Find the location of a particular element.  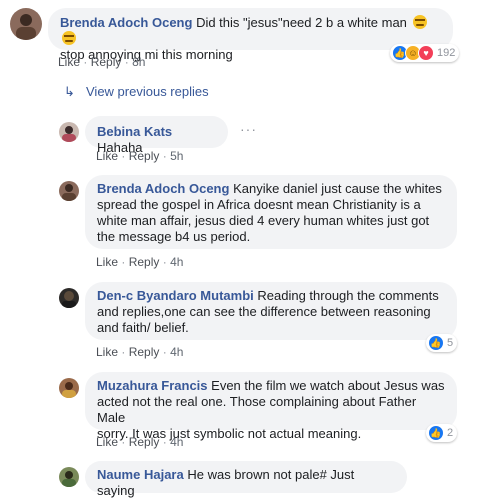

comment-author: Den-c Byandaro Mutambi is located at coordinates (175, 295).